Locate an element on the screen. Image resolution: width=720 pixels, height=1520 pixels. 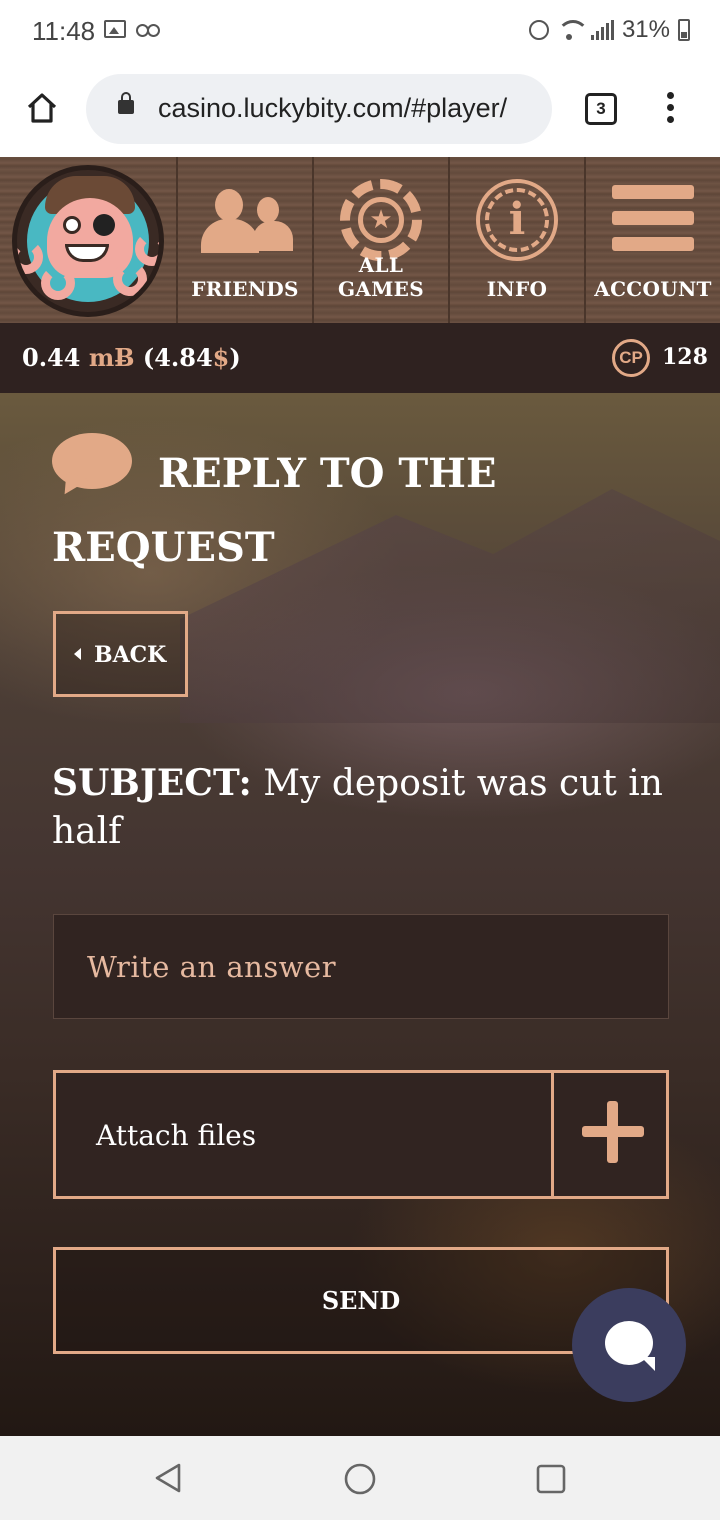
url-text: casino.luckybity.com/#player/ is located at coordinates (348, 108).